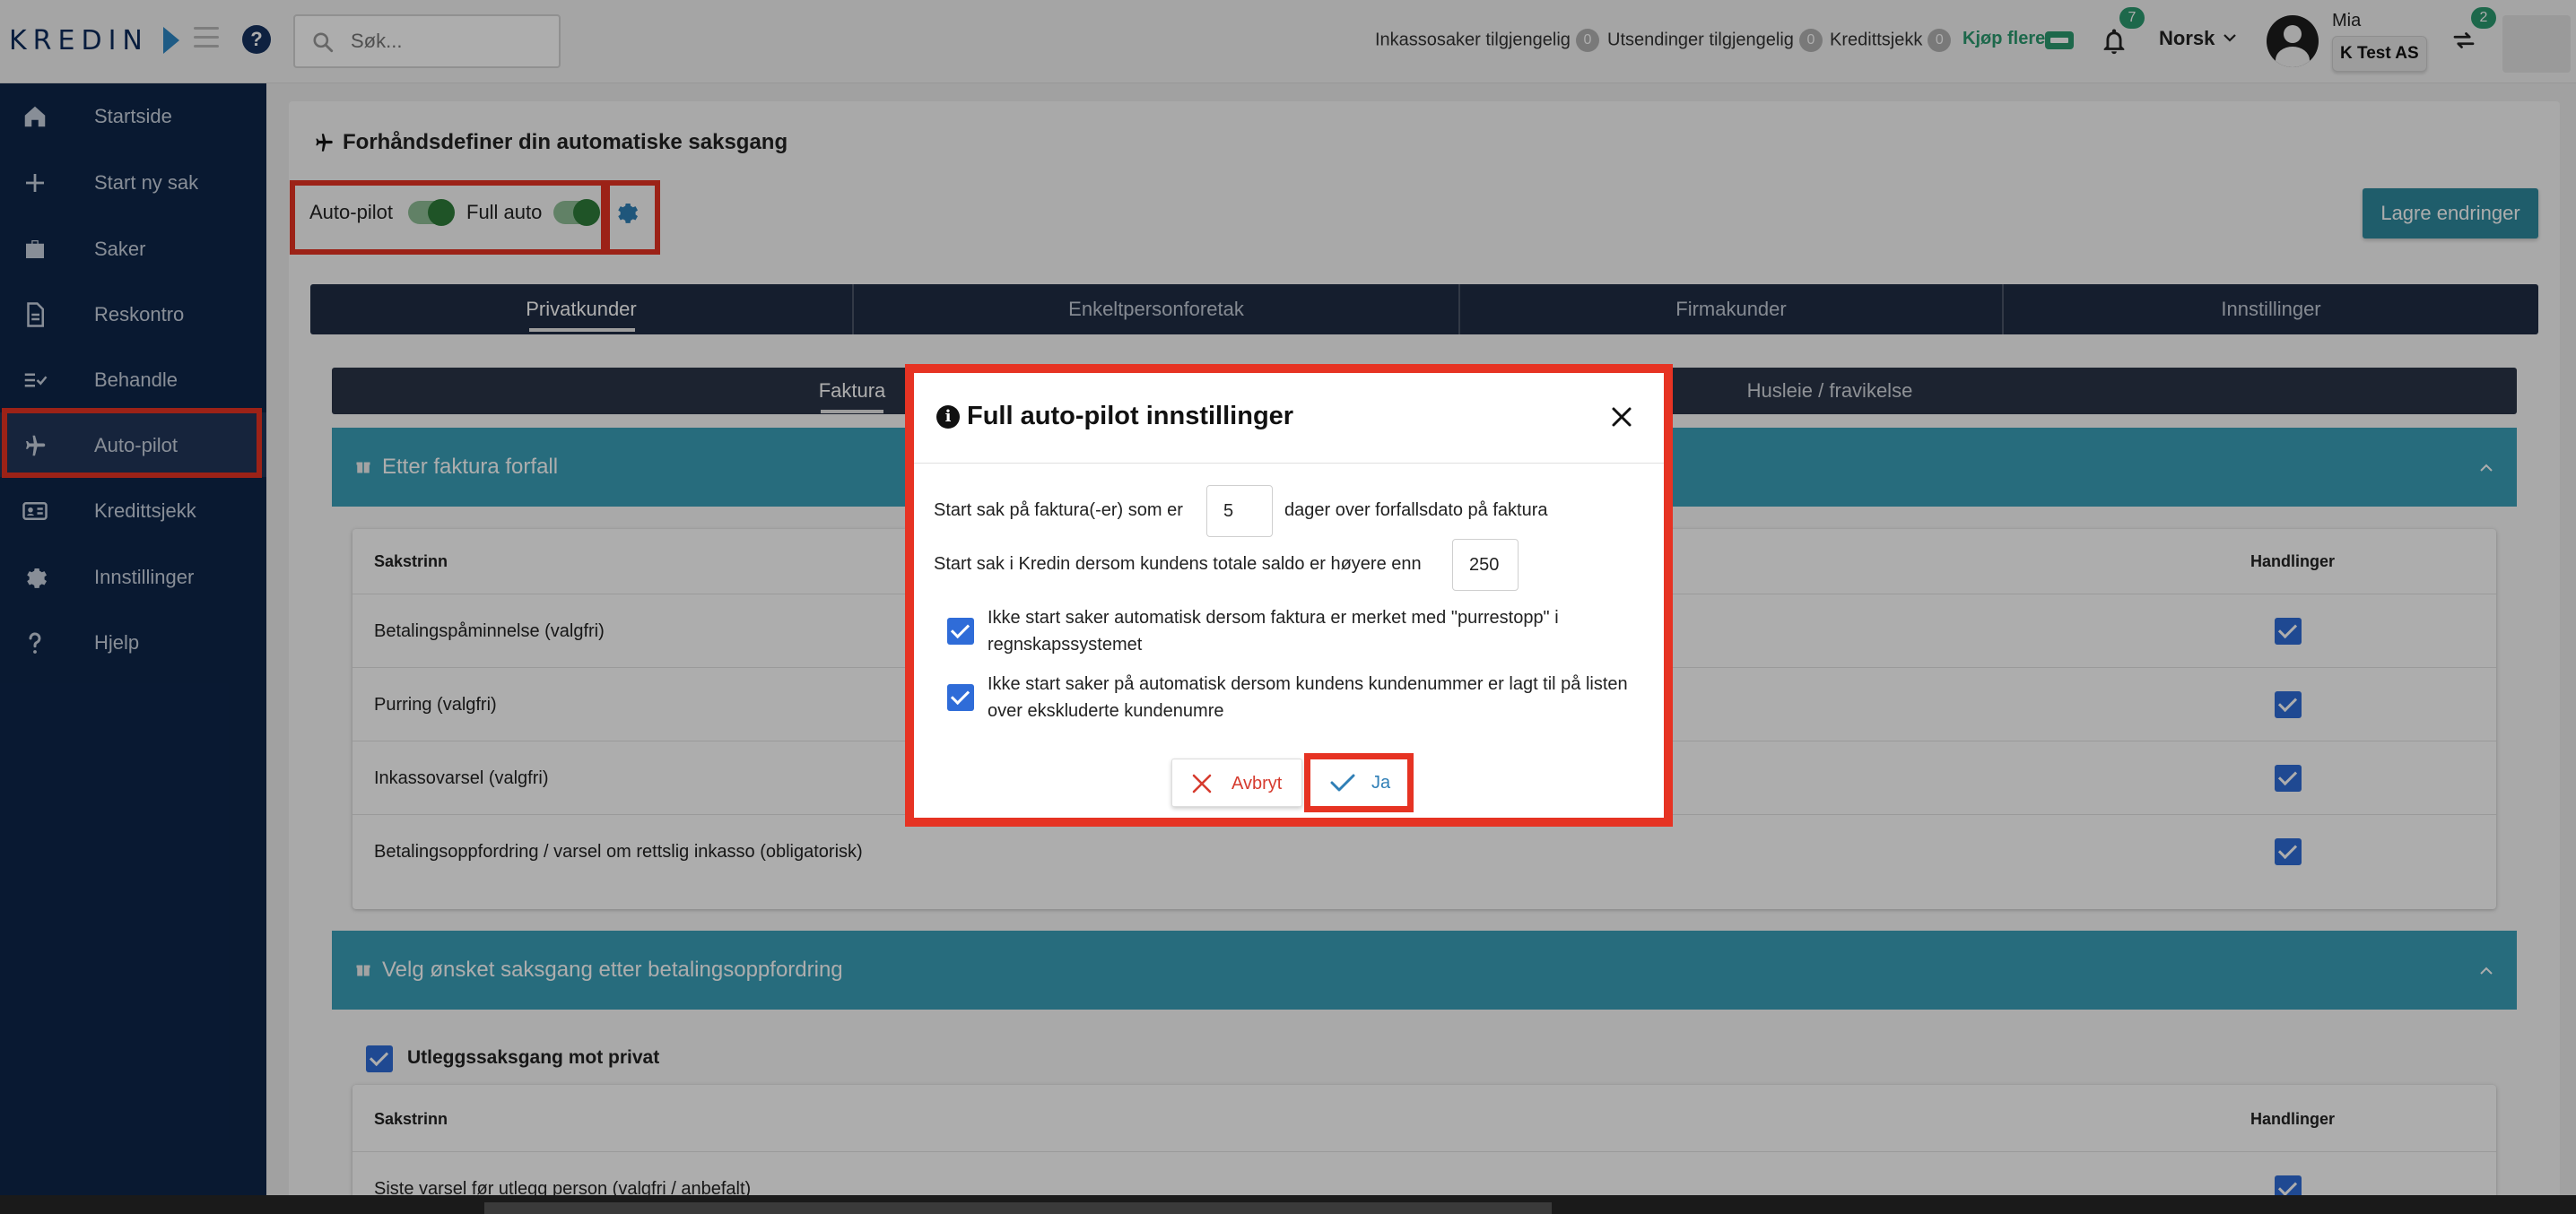  What do you see at coordinates (948, 417) in the screenshot?
I see `info-icon: i` at bounding box center [948, 417].